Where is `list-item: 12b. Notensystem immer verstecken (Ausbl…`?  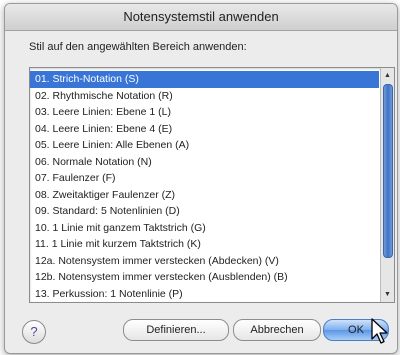
list-item: 12b. Notensystem immer verstecken (Ausbl… is located at coordinates (204, 277).